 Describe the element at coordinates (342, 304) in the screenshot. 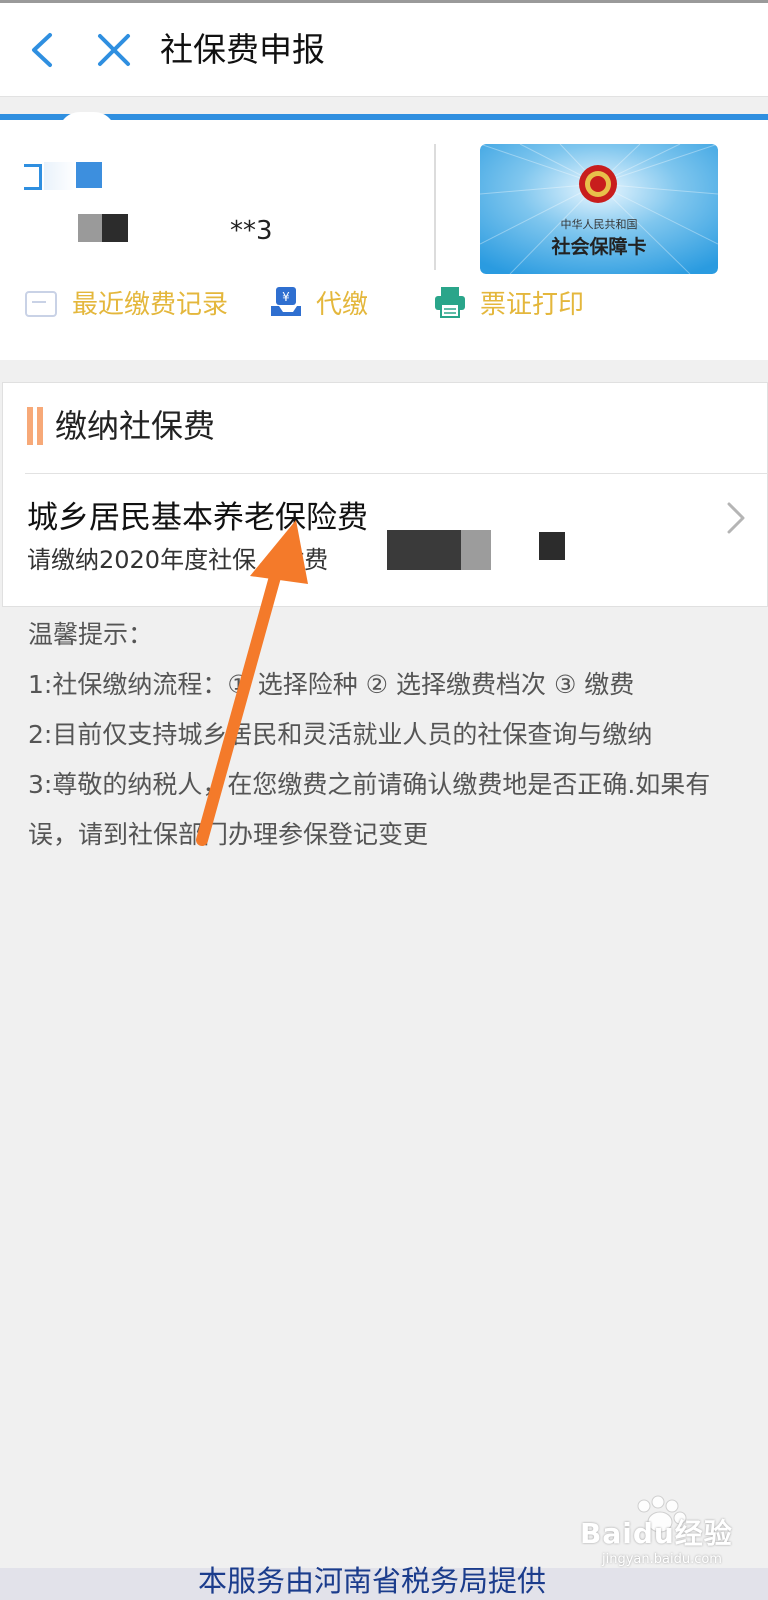

I see `link-label: 代缴` at that location.